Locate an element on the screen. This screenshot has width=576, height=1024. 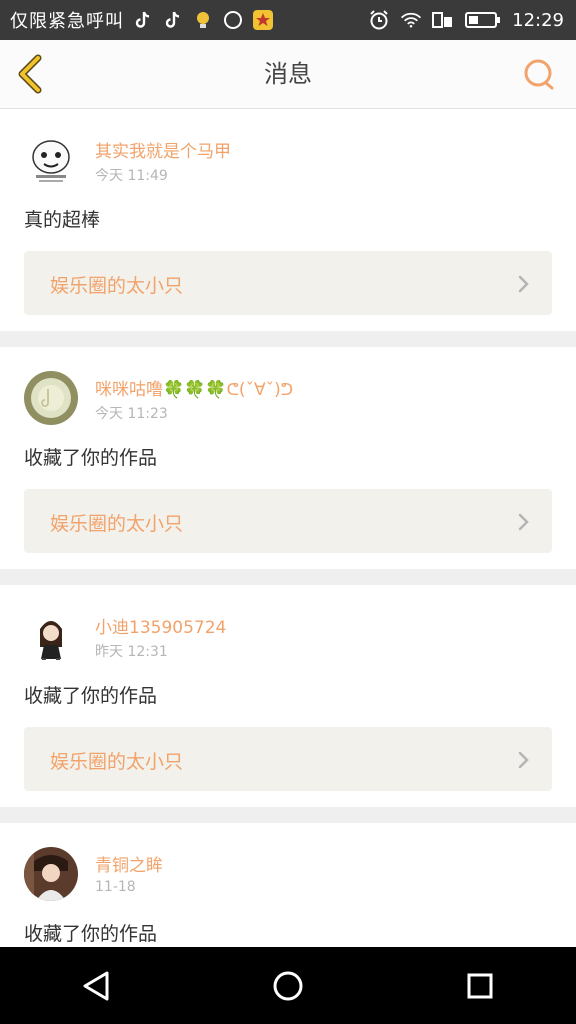
post-time: 今天 11:49 is located at coordinates (131, 176).